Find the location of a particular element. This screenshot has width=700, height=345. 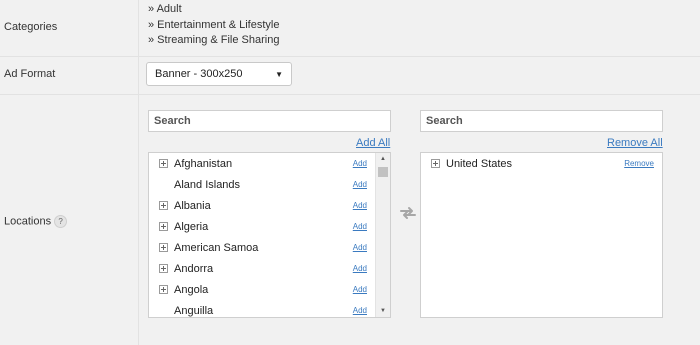

ad-format-selected-value: Banner - 300x250 is located at coordinates (199, 74).